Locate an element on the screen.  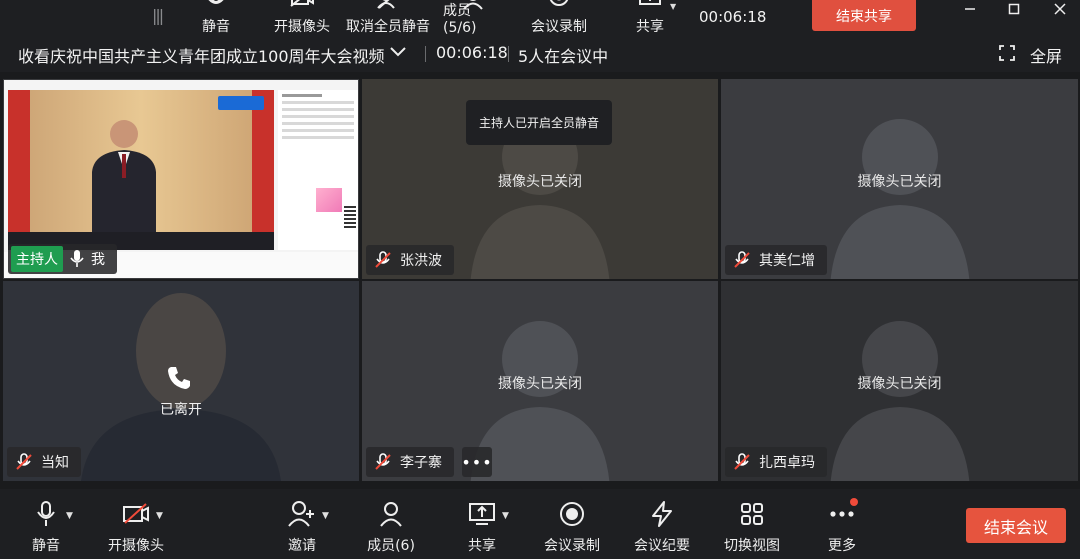
end-meeting-button: 结束会议 is located at coordinates (1016, 525).